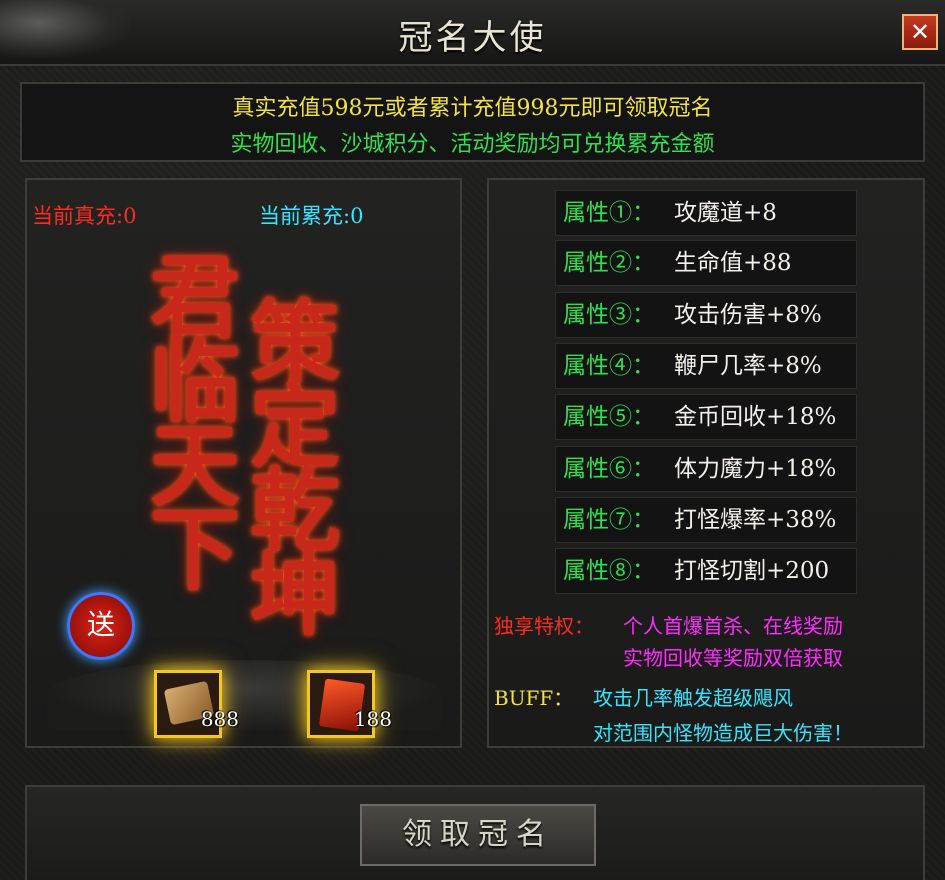  What do you see at coordinates (609, 571) in the screenshot?
I see `attribute-label: 属性⑧：` at bounding box center [609, 571].